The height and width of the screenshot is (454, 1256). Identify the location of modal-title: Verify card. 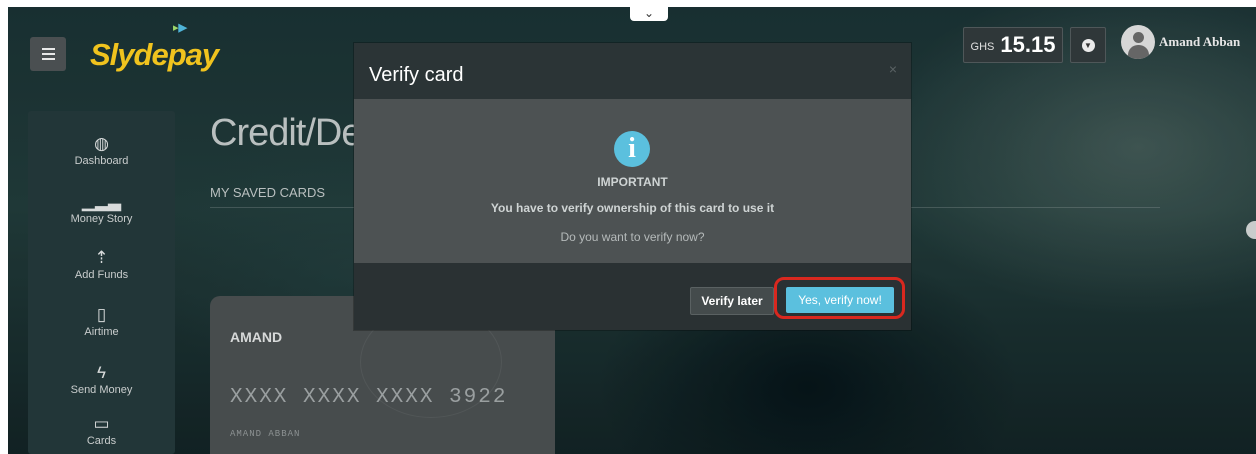
(416, 75).